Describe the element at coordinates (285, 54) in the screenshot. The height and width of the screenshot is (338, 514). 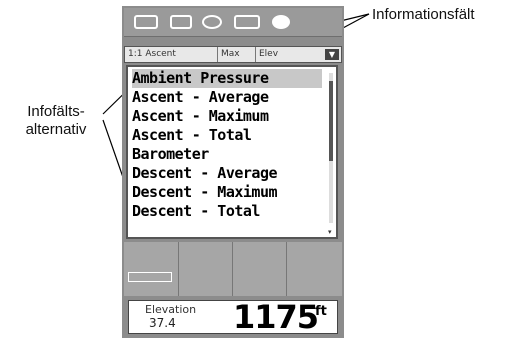
I see `info-field-cell-3: Elev` at that location.